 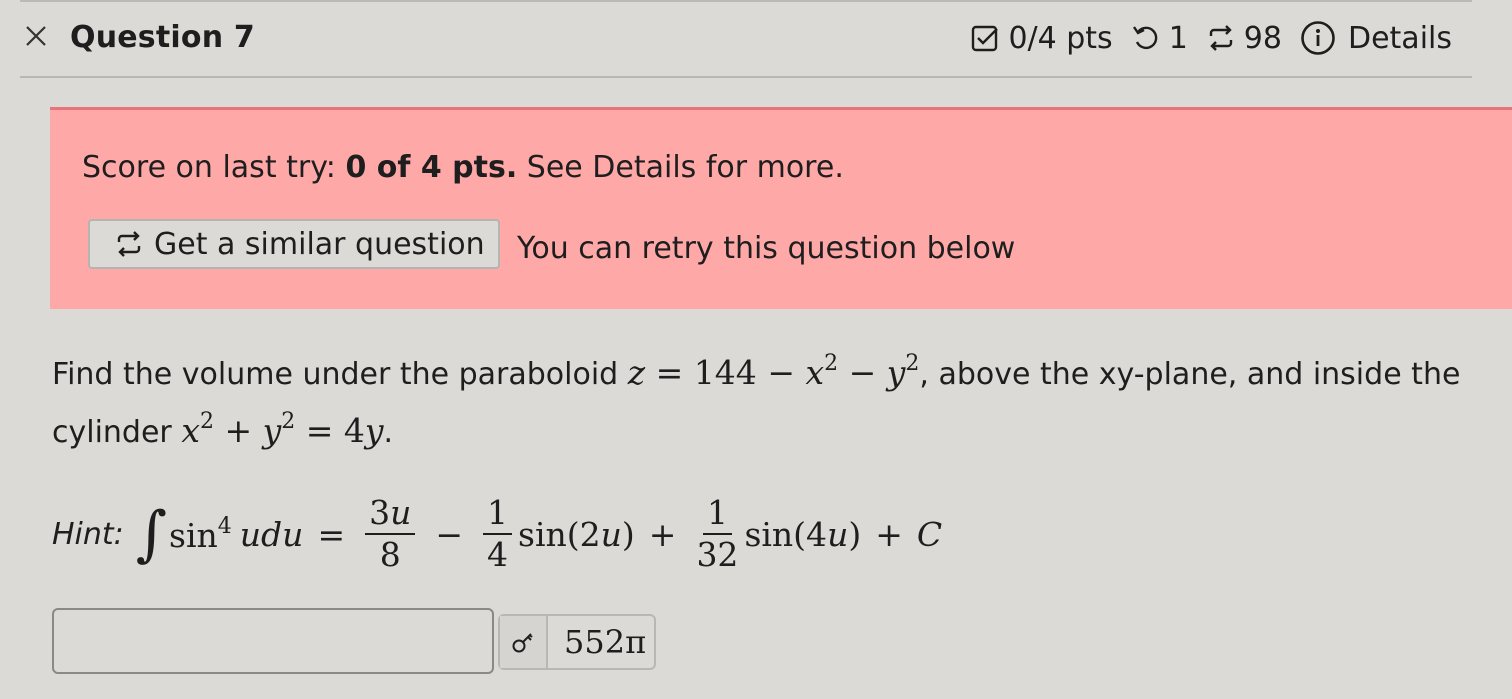 What do you see at coordinates (524, 642) in the screenshot?
I see `key-icon` at bounding box center [524, 642].